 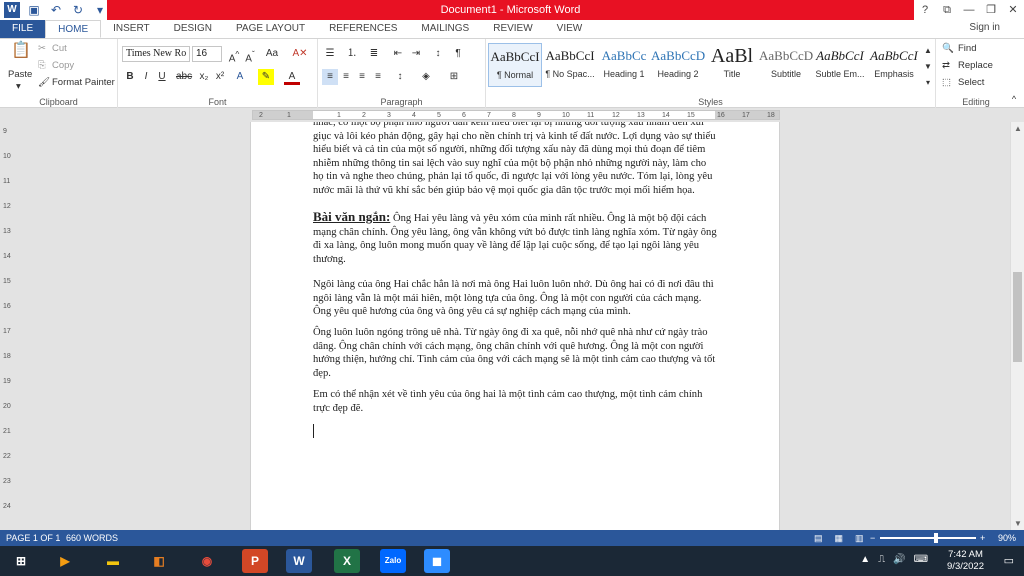 What do you see at coordinates (438, 54) in the screenshot?
I see `sort-icon: ↕` at bounding box center [438, 54].